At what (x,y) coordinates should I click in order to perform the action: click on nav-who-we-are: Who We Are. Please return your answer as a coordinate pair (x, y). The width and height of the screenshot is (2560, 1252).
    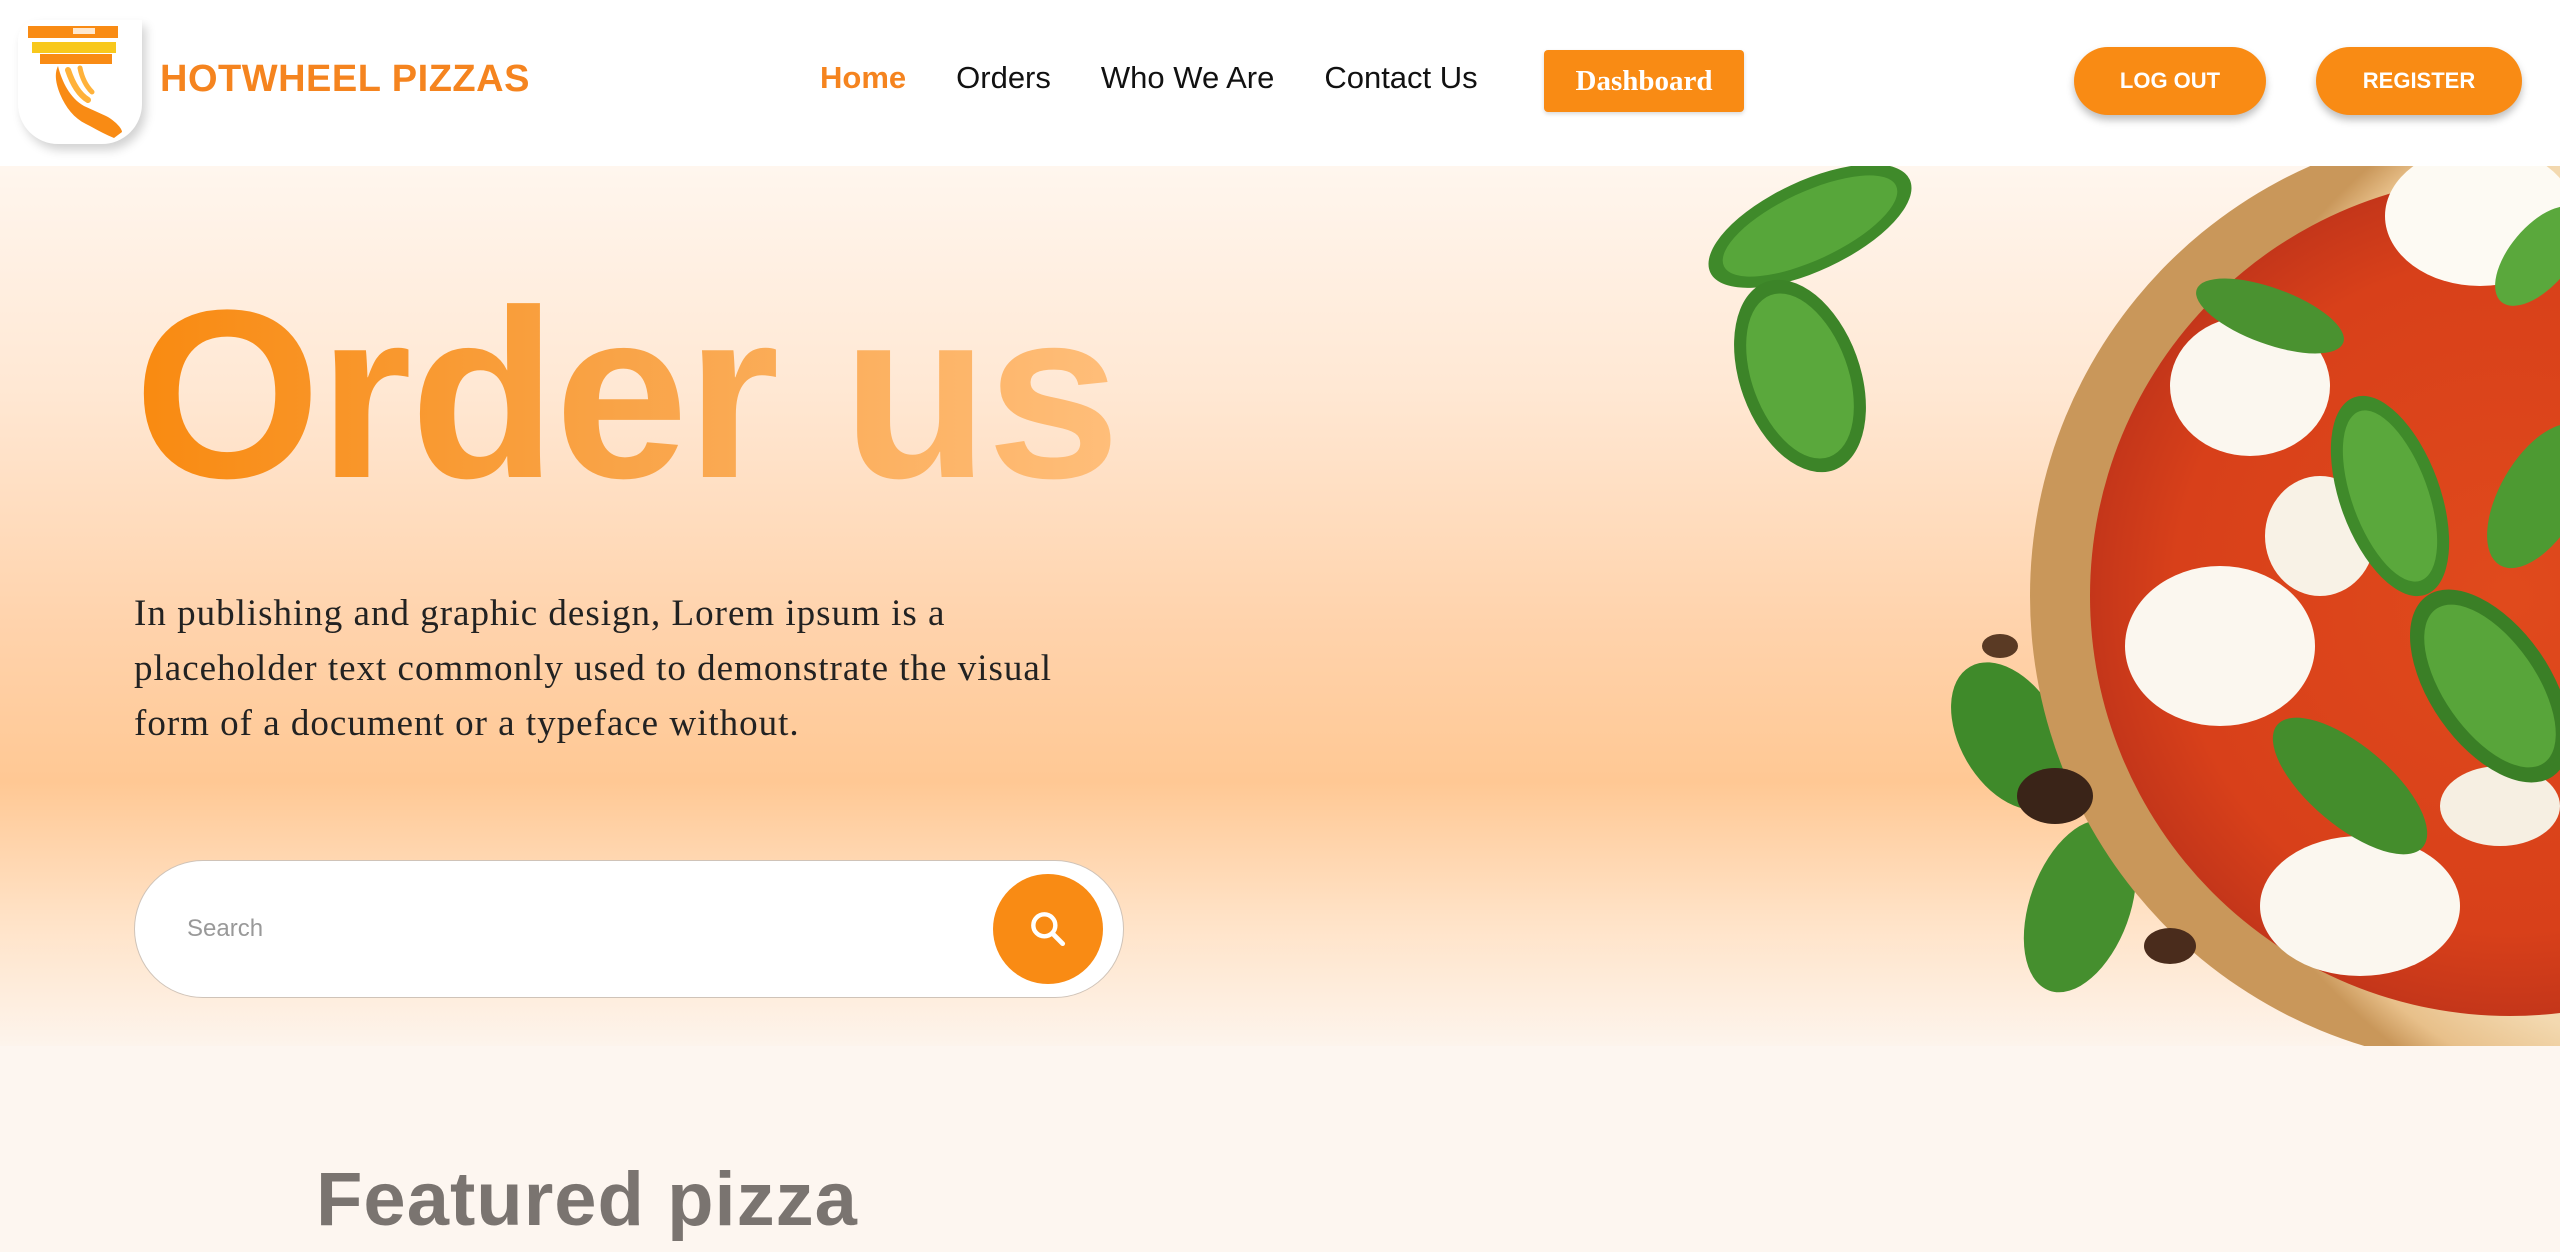
    Looking at the image, I should click on (1187, 78).